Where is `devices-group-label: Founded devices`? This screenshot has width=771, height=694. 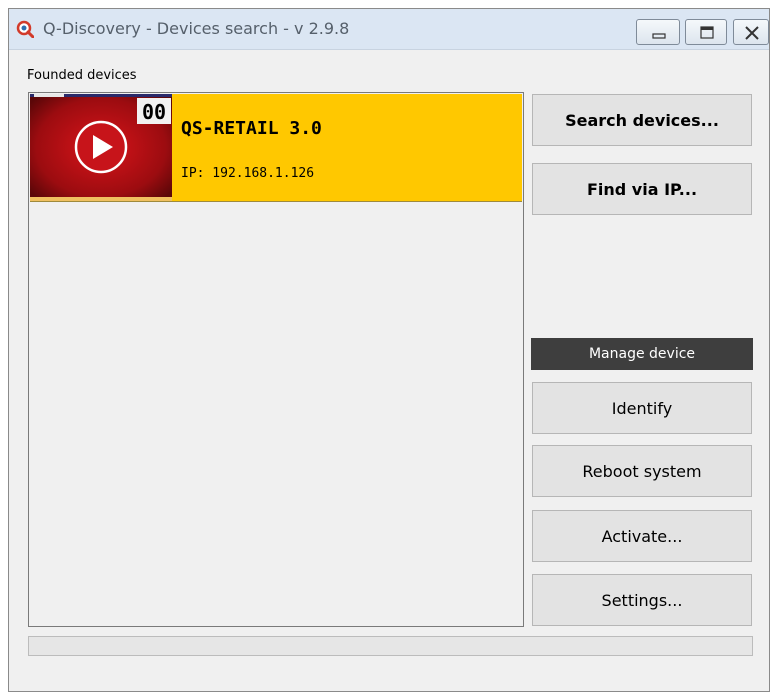
devices-group-label: Founded devices is located at coordinates (82, 75).